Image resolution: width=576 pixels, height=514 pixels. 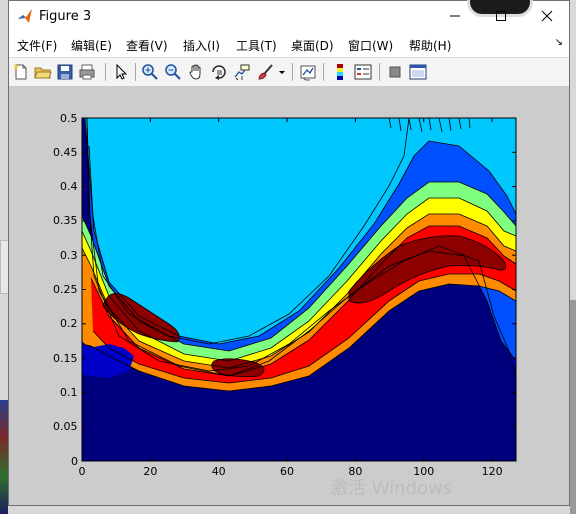 I want to click on rotate-3d-icon, so click(x=219, y=72).